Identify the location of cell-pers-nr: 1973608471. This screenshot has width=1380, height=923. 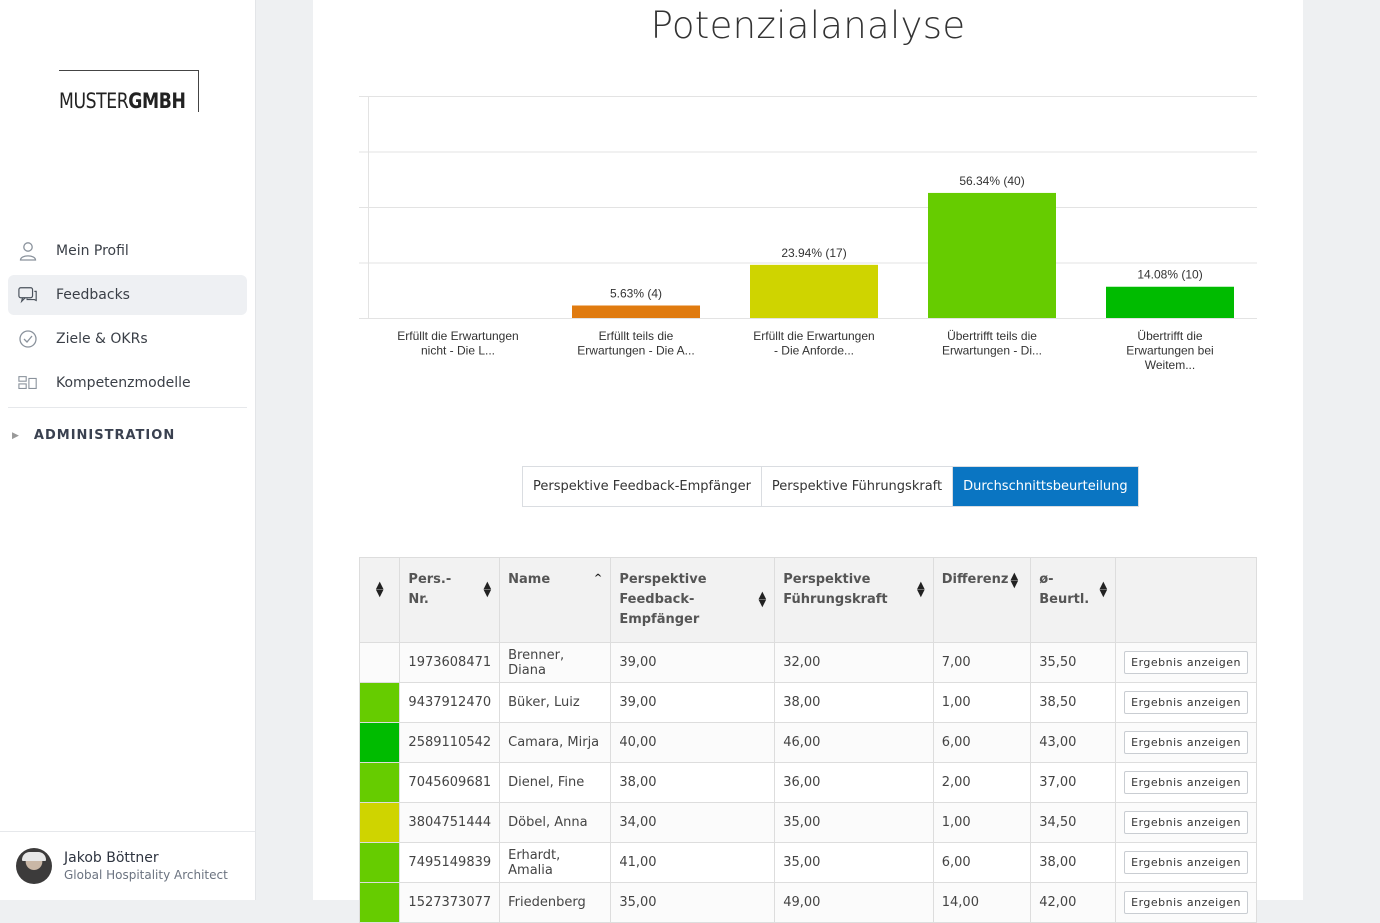
(450, 662).